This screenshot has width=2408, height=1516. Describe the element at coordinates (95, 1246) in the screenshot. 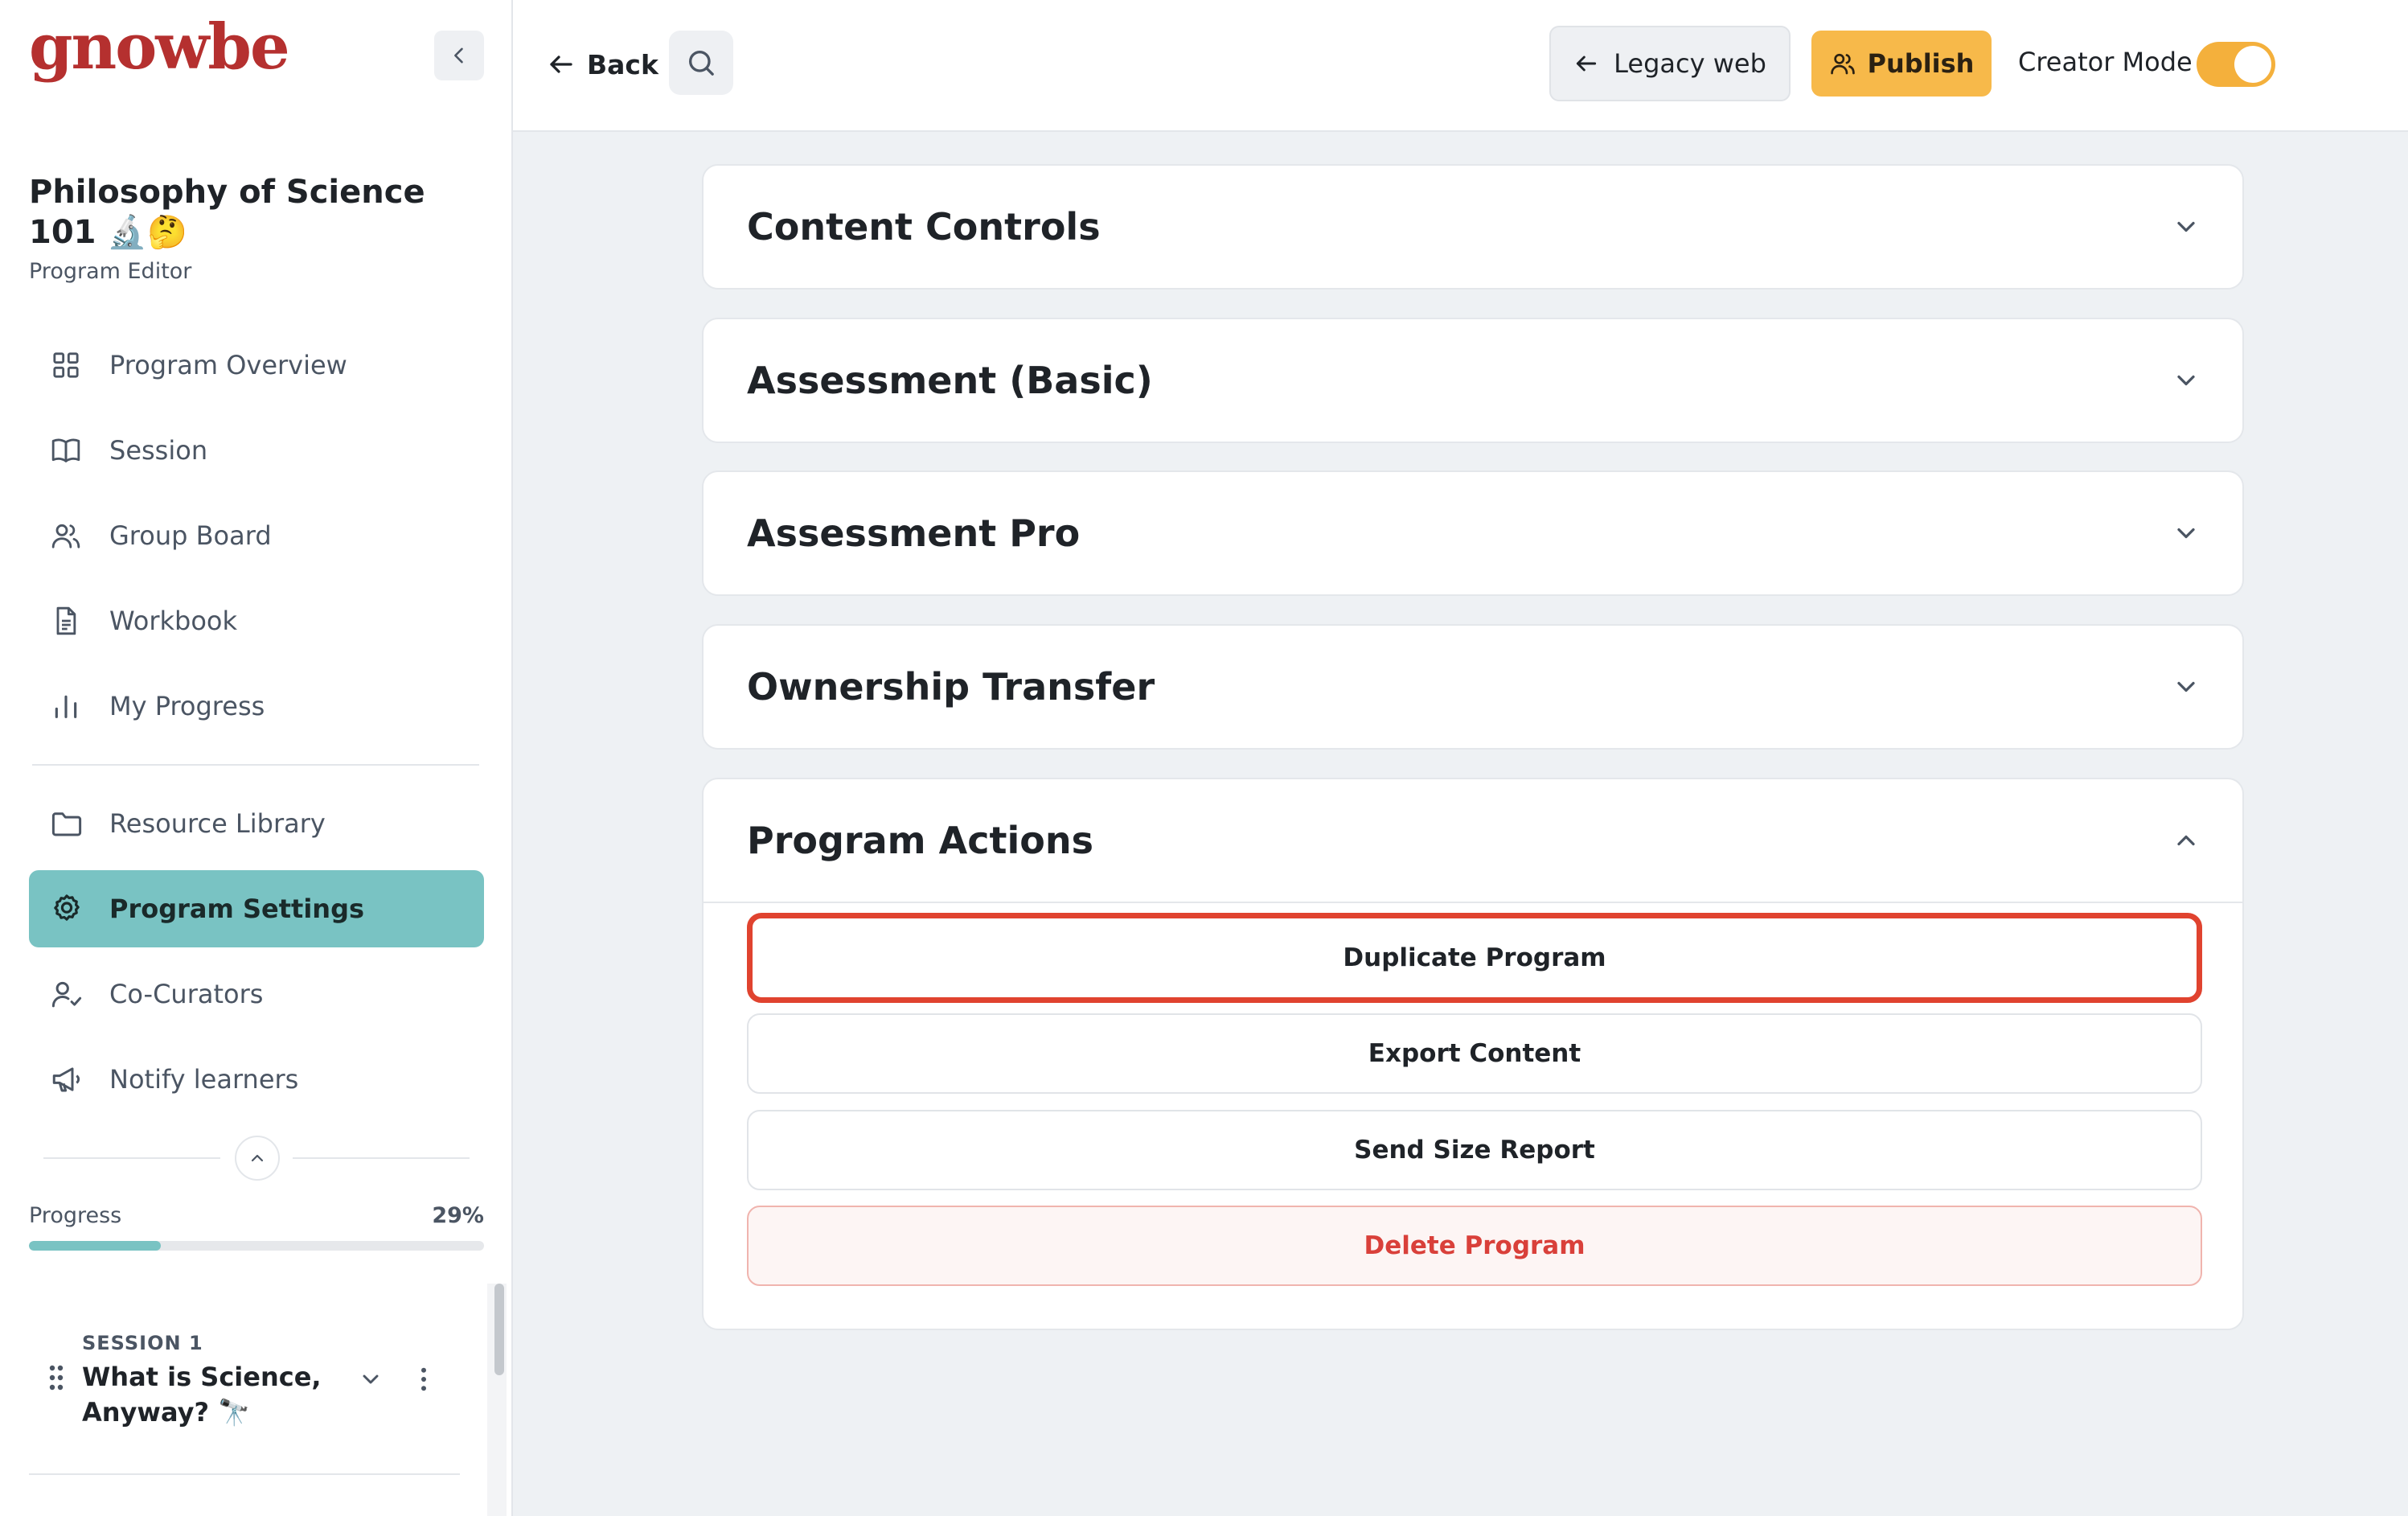

I see `progress-bar-fill` at that location.